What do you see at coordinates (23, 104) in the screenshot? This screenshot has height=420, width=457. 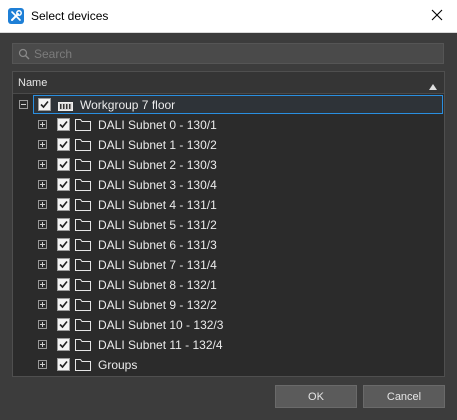 I see `collapse-icon` at bounding box center [23, 104].